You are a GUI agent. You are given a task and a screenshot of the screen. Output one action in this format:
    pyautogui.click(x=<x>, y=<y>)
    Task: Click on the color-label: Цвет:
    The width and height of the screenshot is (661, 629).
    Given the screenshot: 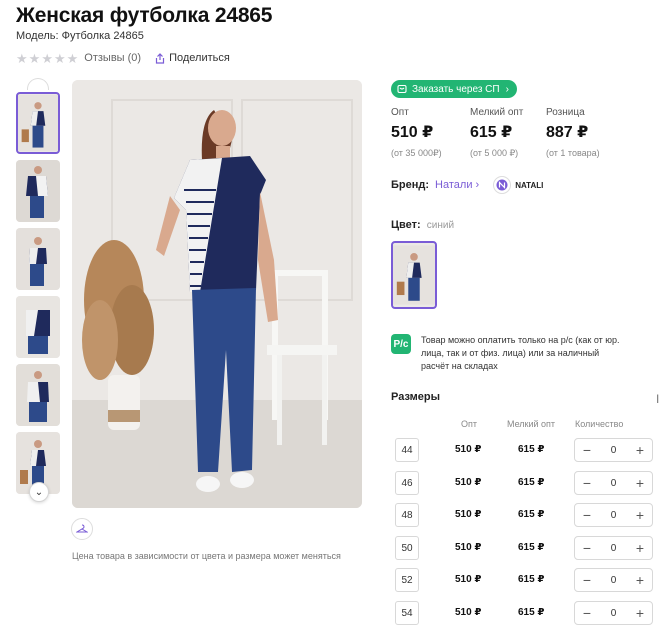 What is the action you would take?
    pyautogui.click(x=406, y=225)
    